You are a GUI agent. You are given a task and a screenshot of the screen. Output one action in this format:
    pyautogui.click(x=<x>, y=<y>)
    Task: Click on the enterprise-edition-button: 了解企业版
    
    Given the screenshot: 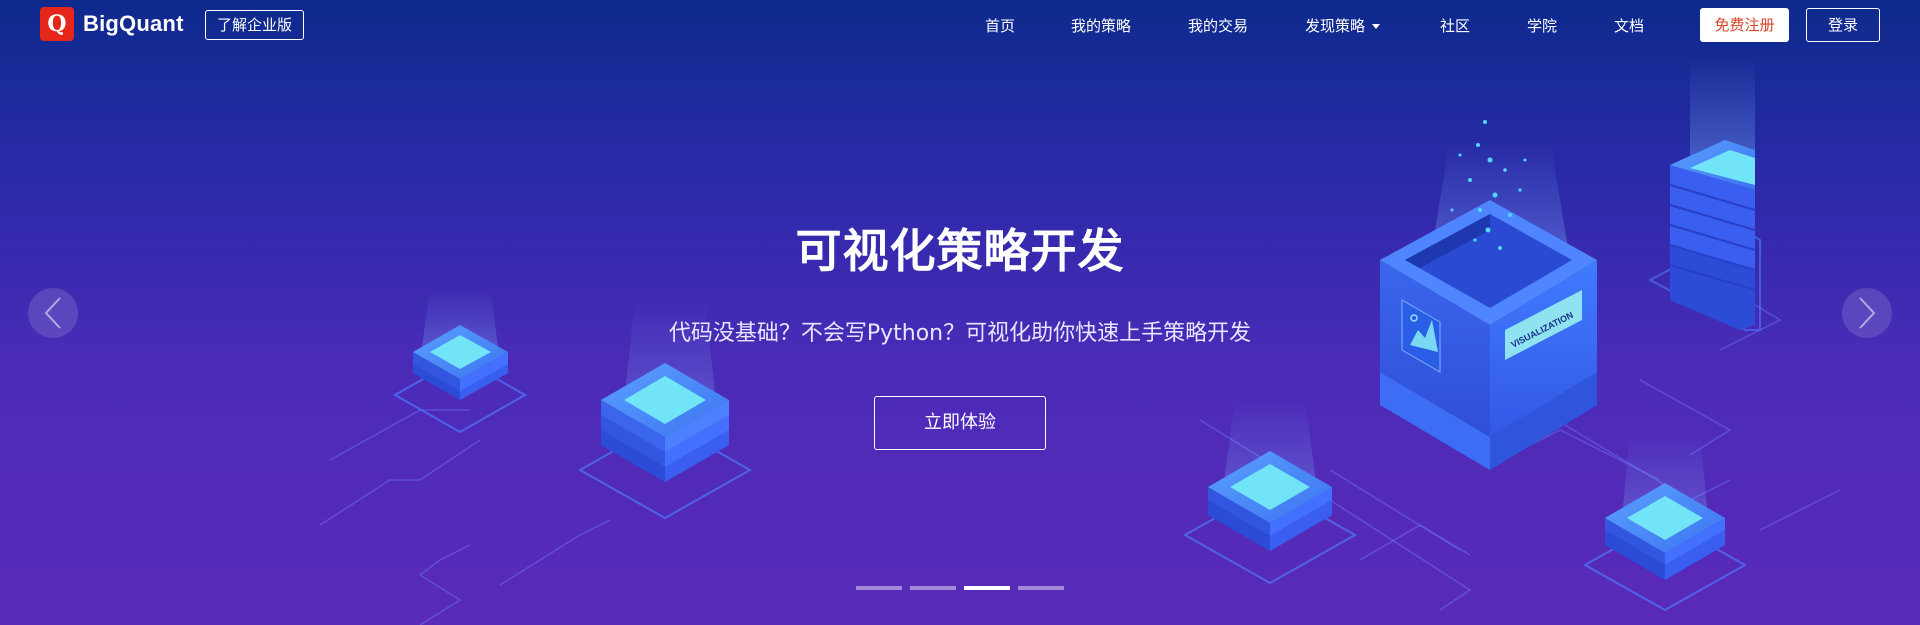 What is the action you would take?
    pyautogui.click(x=255, y=25)
    